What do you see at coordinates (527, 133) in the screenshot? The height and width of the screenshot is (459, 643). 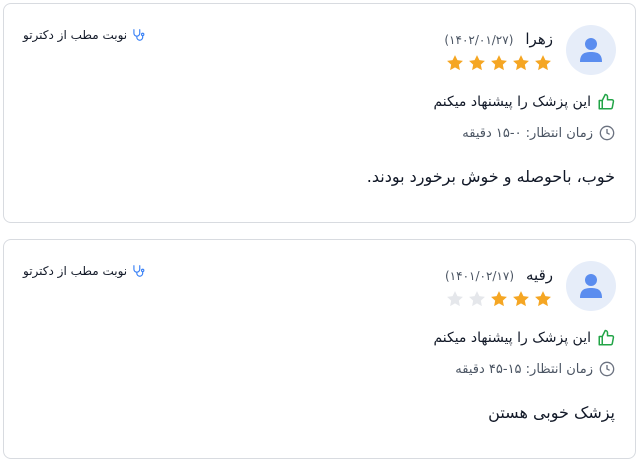 I see `wait-time-text: زمان انتظار: ۰-۱۵ دقیقه` at bounding box center [527, 133].